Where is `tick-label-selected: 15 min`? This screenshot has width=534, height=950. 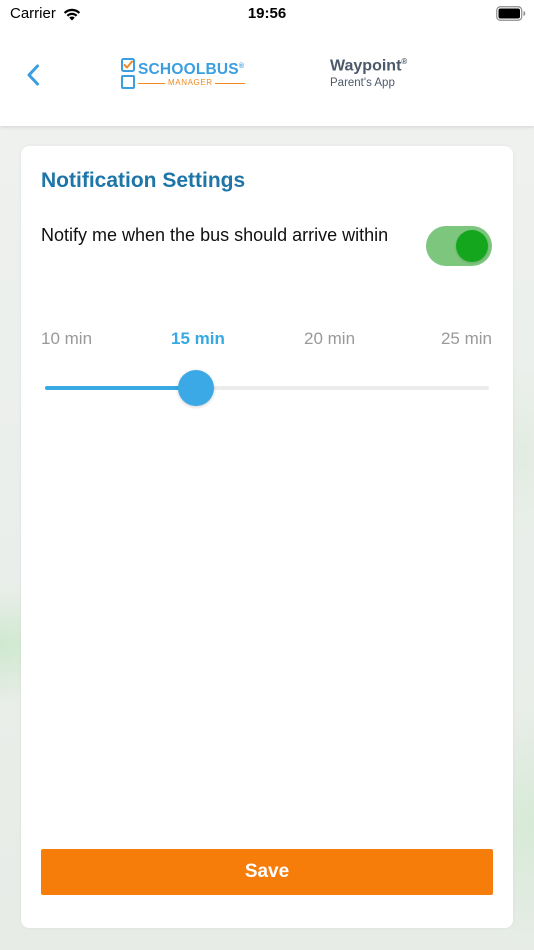
tick-label-selected: 15 min is located at coordinates (198, 339).